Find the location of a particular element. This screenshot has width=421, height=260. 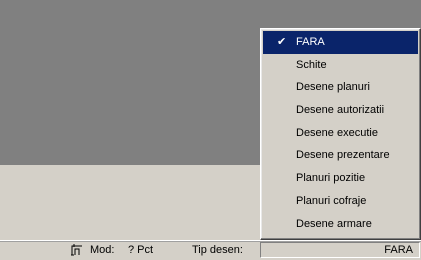

menu-item-fara: ✔ FARA is located at coordinates (340, 42).